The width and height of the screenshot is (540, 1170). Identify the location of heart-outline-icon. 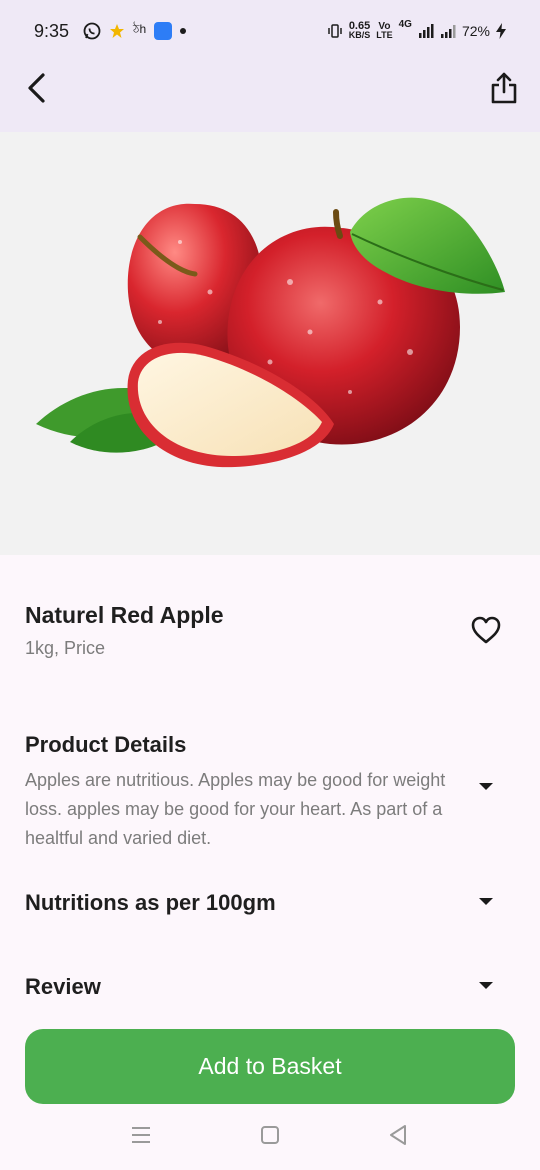
(486, 632).